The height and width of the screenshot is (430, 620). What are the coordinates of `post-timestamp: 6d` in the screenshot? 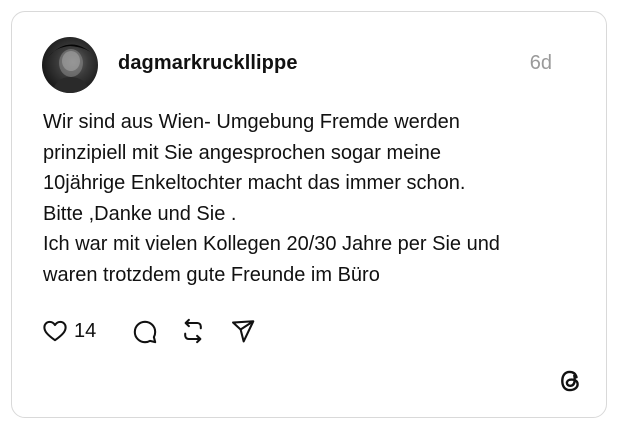 It's located at (540, 63).